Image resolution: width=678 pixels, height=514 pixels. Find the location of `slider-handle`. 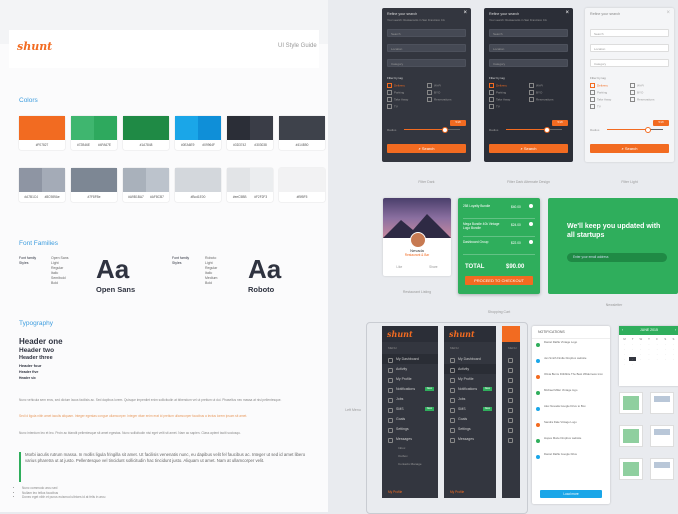

slider-handle is located at coordinates (445, 130).